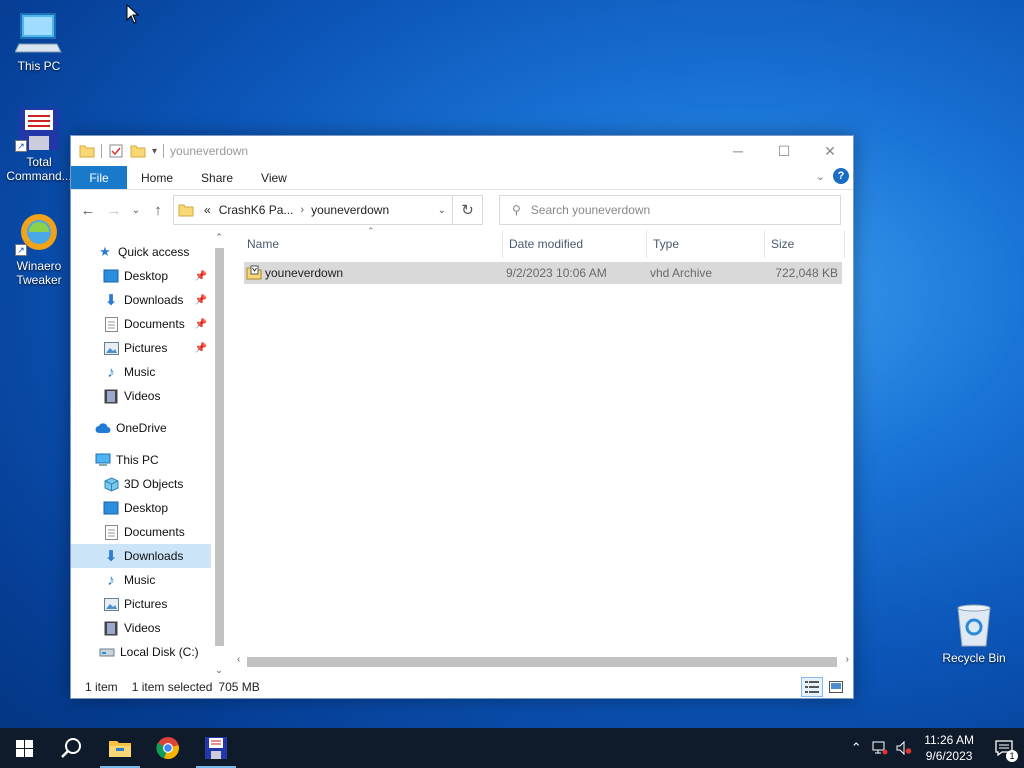 This screenshot has height=768, width=1024. What do you see at coordinates (114, 210) in the screenshot?
I see `forward-button: →` at bounding box center [114, 210].